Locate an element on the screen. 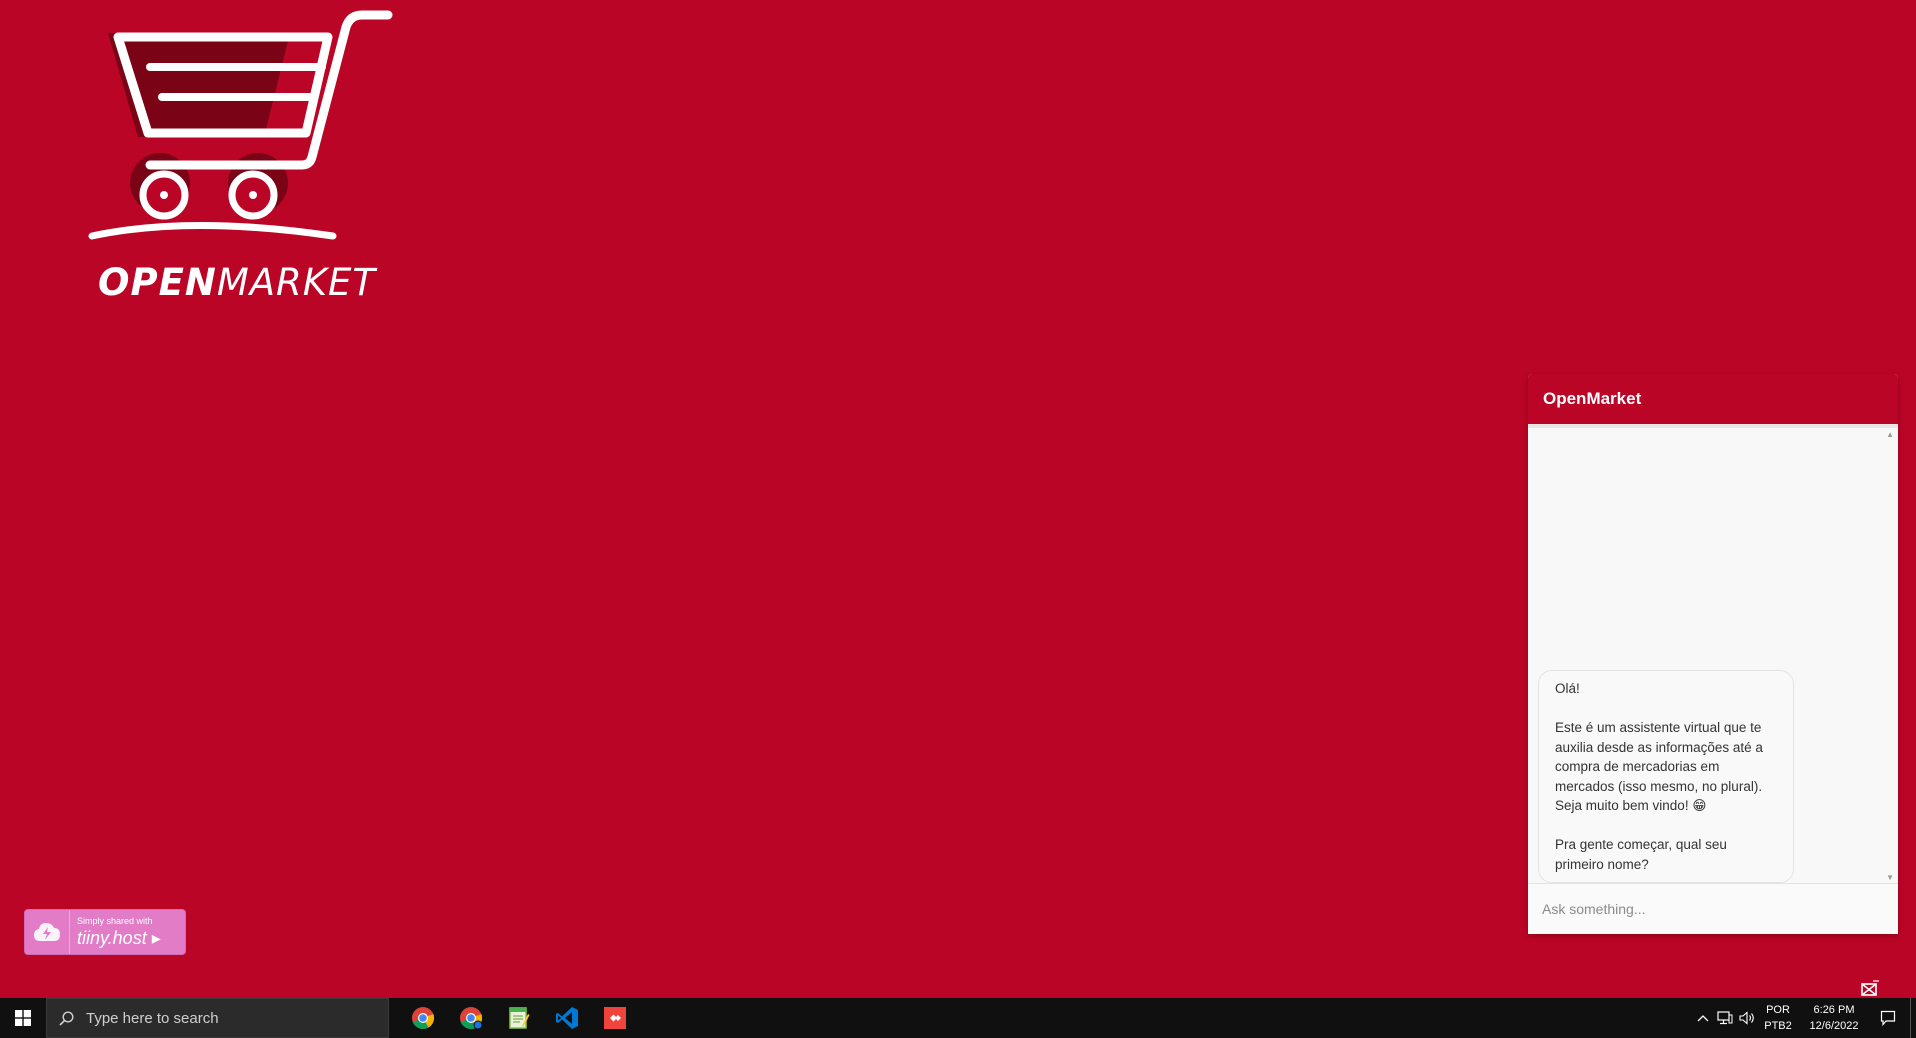  notification-icon is located at coordinates (1888, 1018).